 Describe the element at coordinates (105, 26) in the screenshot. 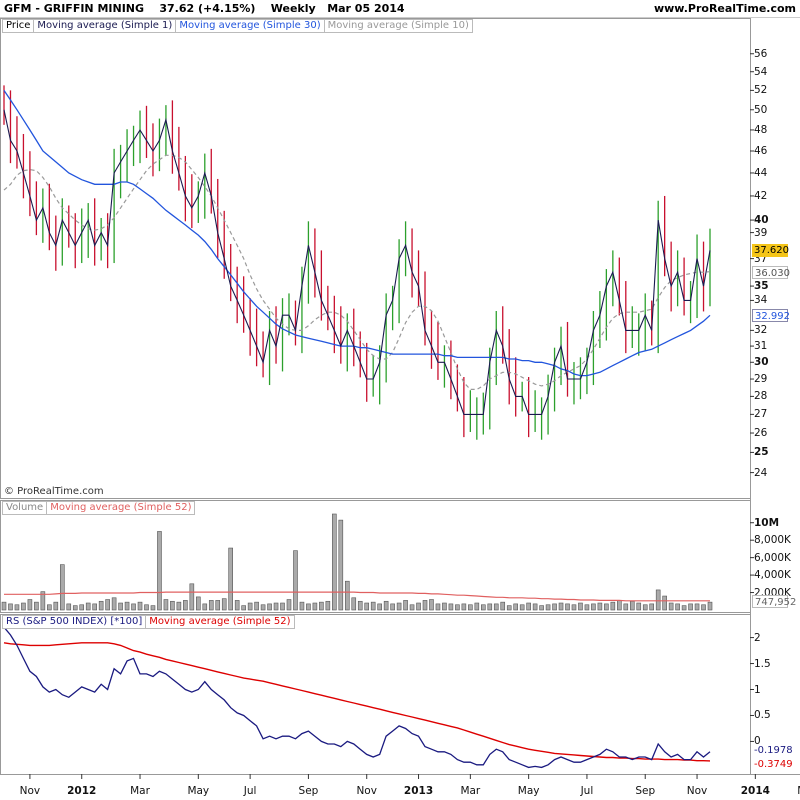

I see `legend-sma1: Moving average (Simple 1)` at that location.